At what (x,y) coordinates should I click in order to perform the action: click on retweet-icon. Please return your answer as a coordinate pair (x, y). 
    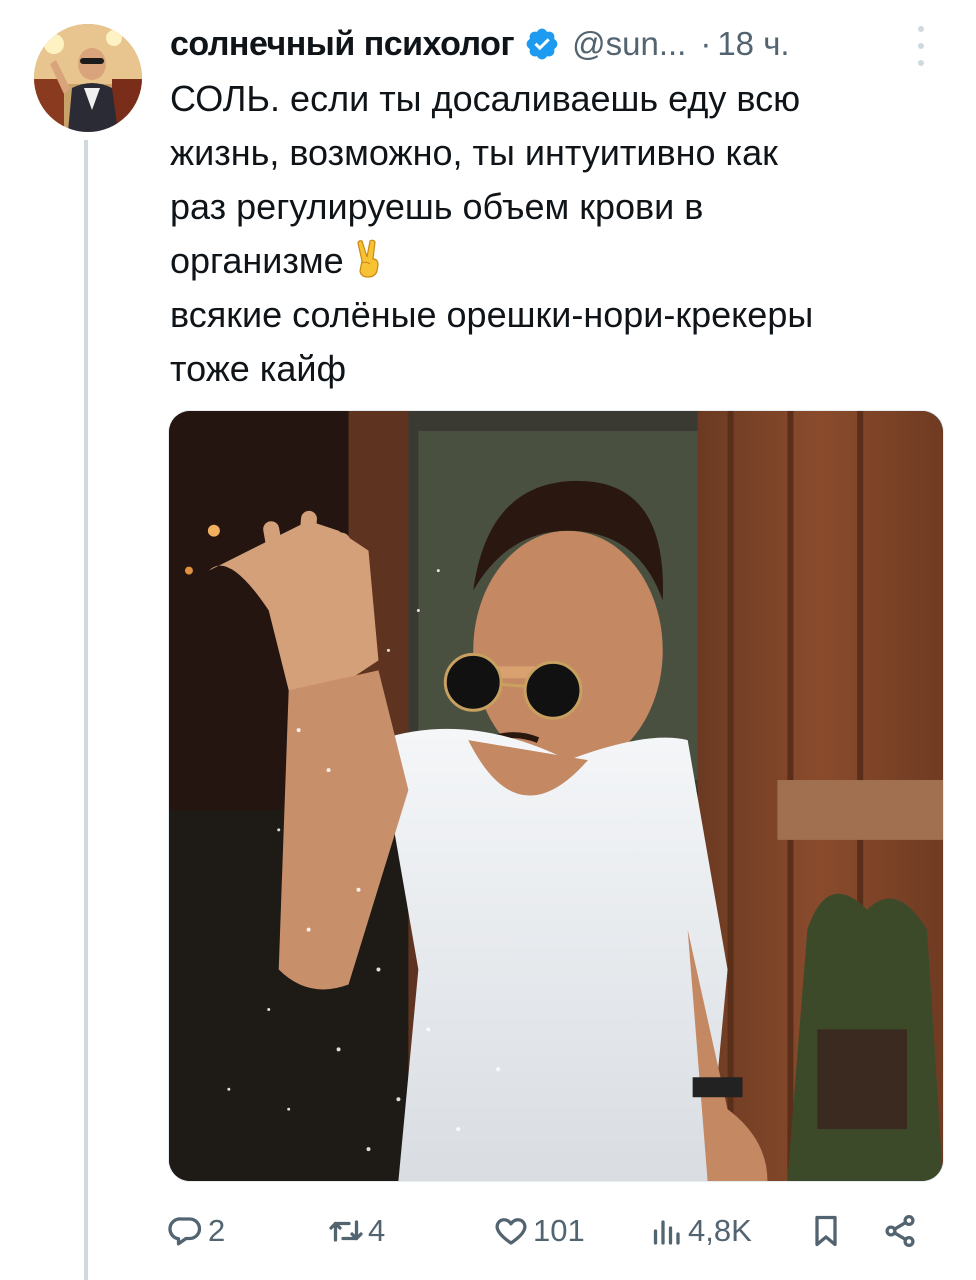
    Looking at the image, I should click on (346, 1231).